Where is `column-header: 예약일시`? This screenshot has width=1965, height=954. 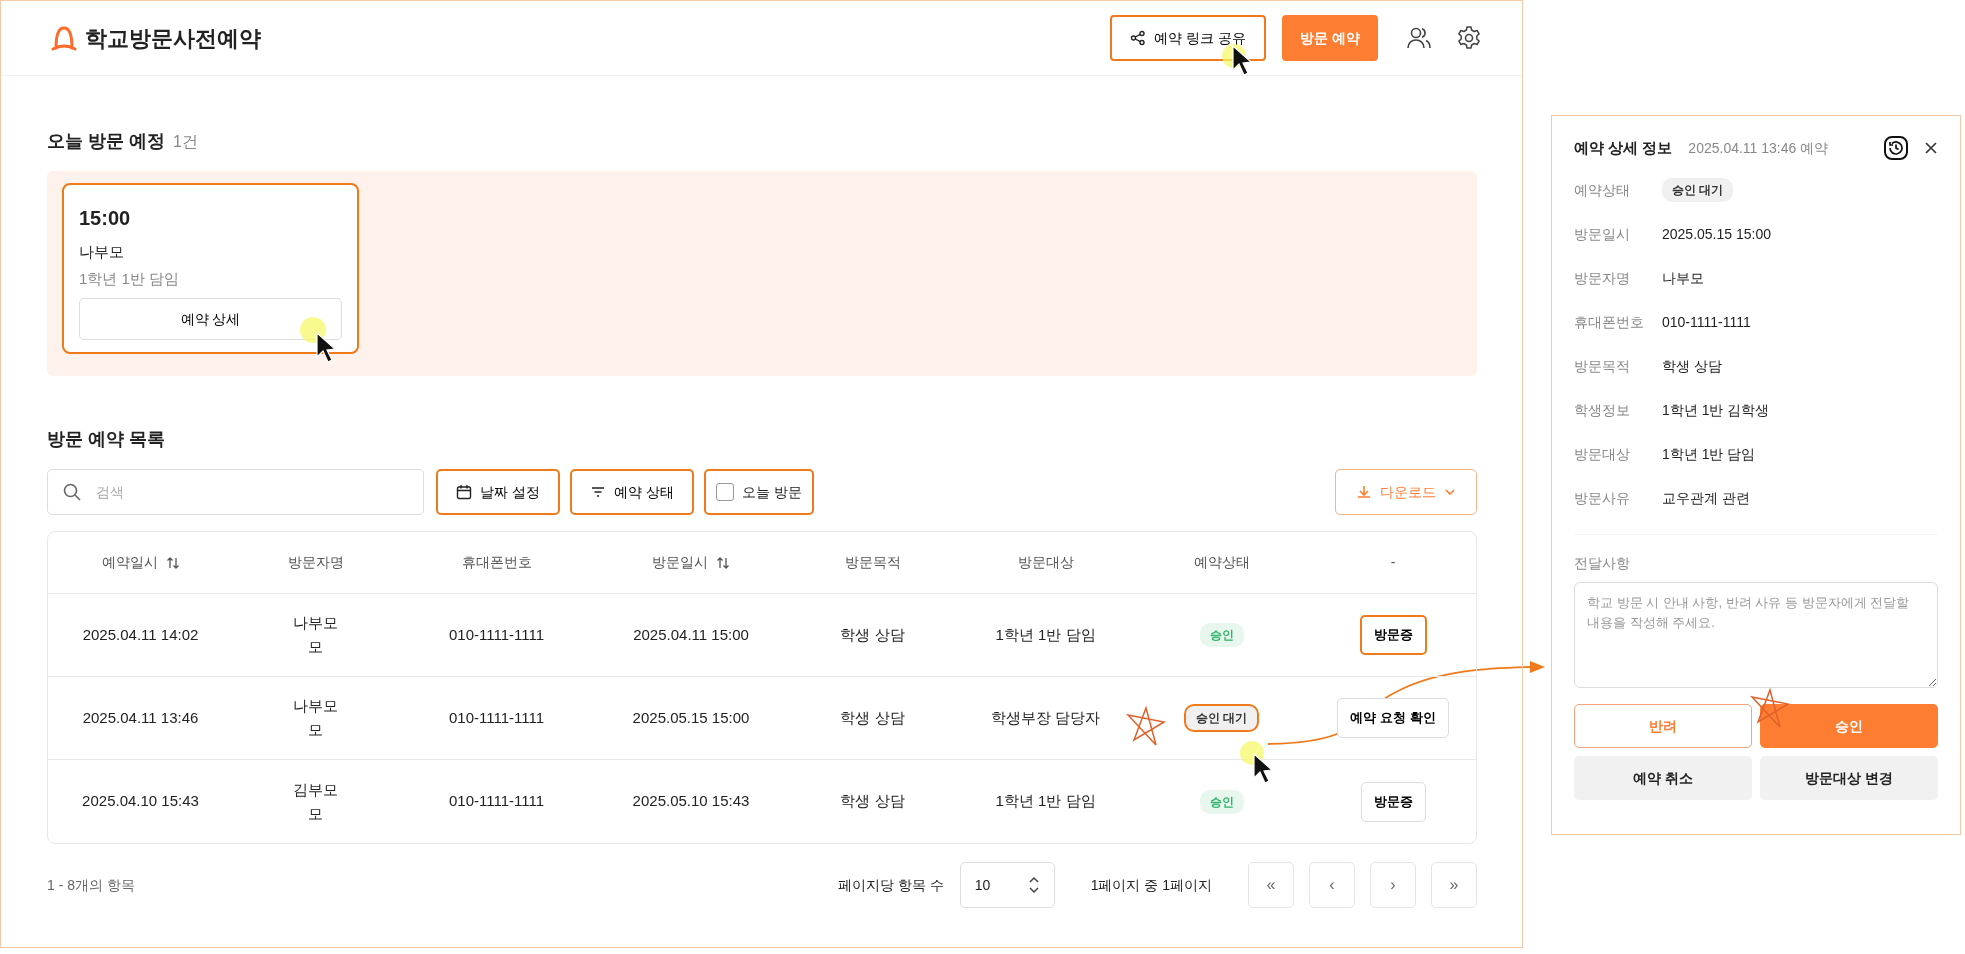
column-header: 예약일시 is located at coordinates (129, 562).